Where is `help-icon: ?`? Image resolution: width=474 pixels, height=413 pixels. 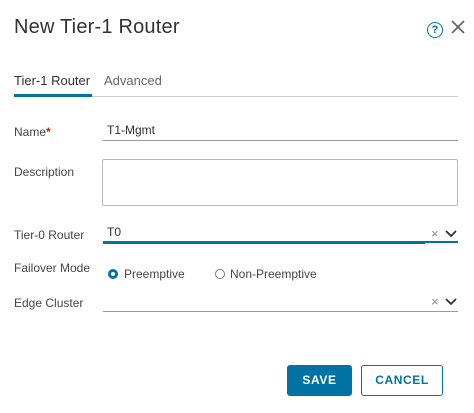
help-icon: ? is located at coordinates (435, 30).